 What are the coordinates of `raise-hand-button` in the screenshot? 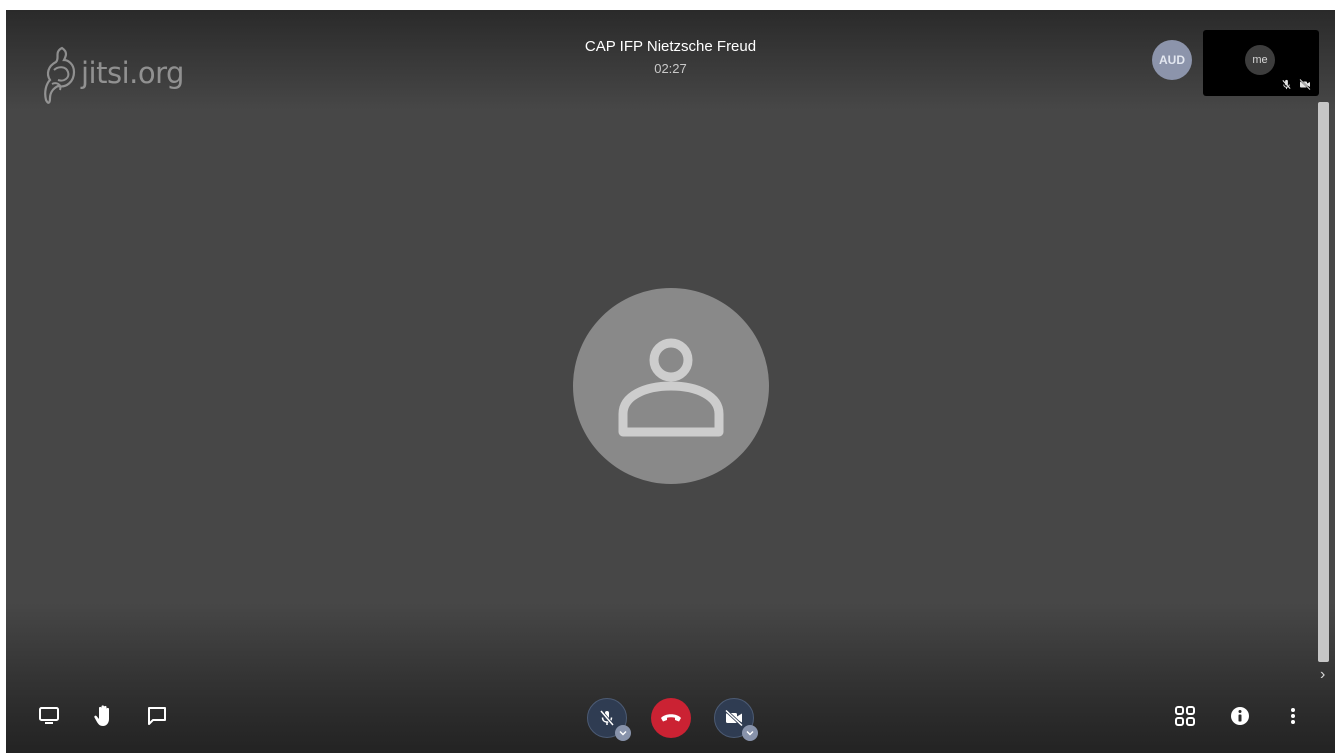 It's located at (104, 716).